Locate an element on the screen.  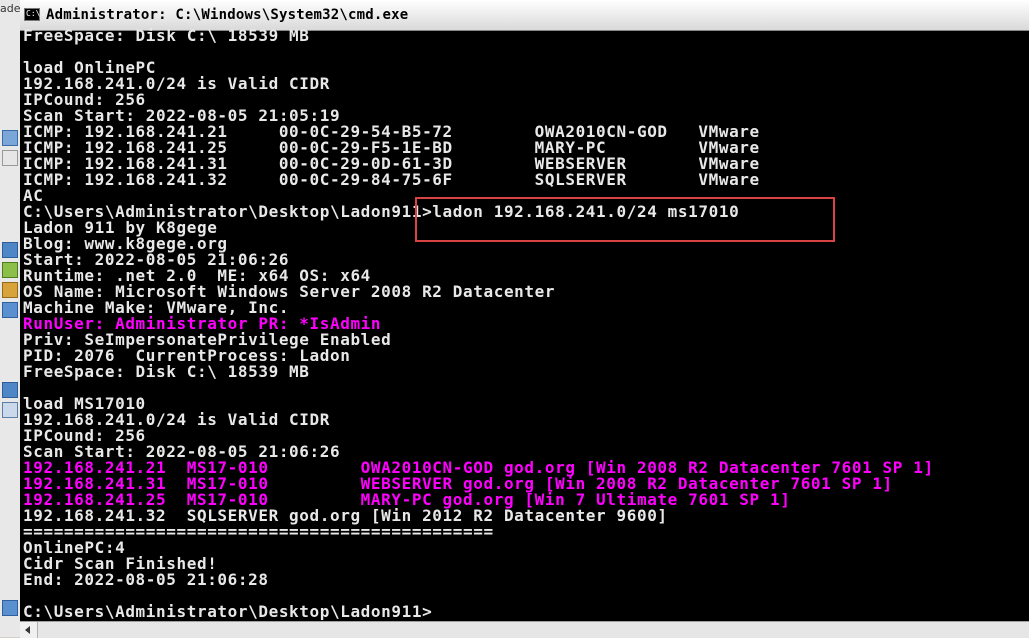
cmd-icon-text: C:\. is located at coordinates (36, 13).